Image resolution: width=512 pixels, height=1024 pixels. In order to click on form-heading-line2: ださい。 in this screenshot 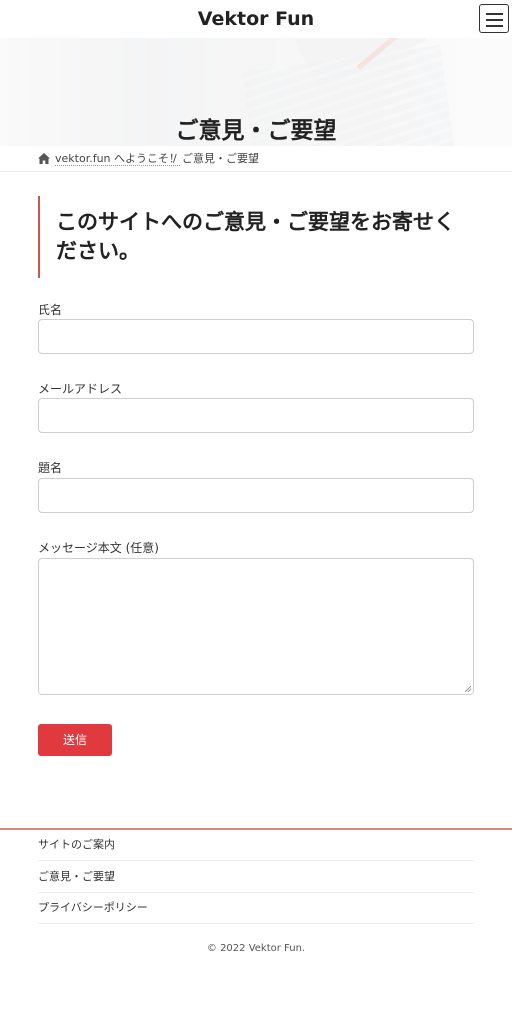, I will do `click(98, 251)`.